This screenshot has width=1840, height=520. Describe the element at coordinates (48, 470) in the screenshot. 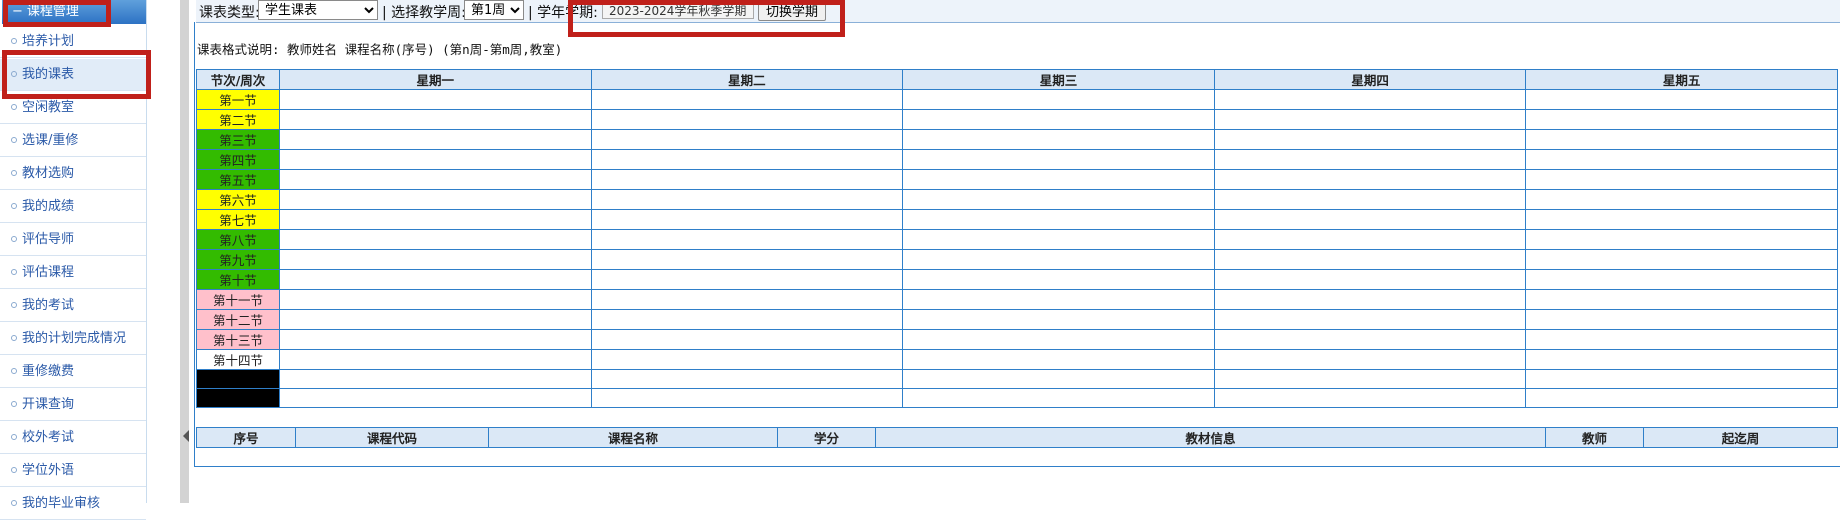

I see `sidebar-item-label: 学位外语` at that location.